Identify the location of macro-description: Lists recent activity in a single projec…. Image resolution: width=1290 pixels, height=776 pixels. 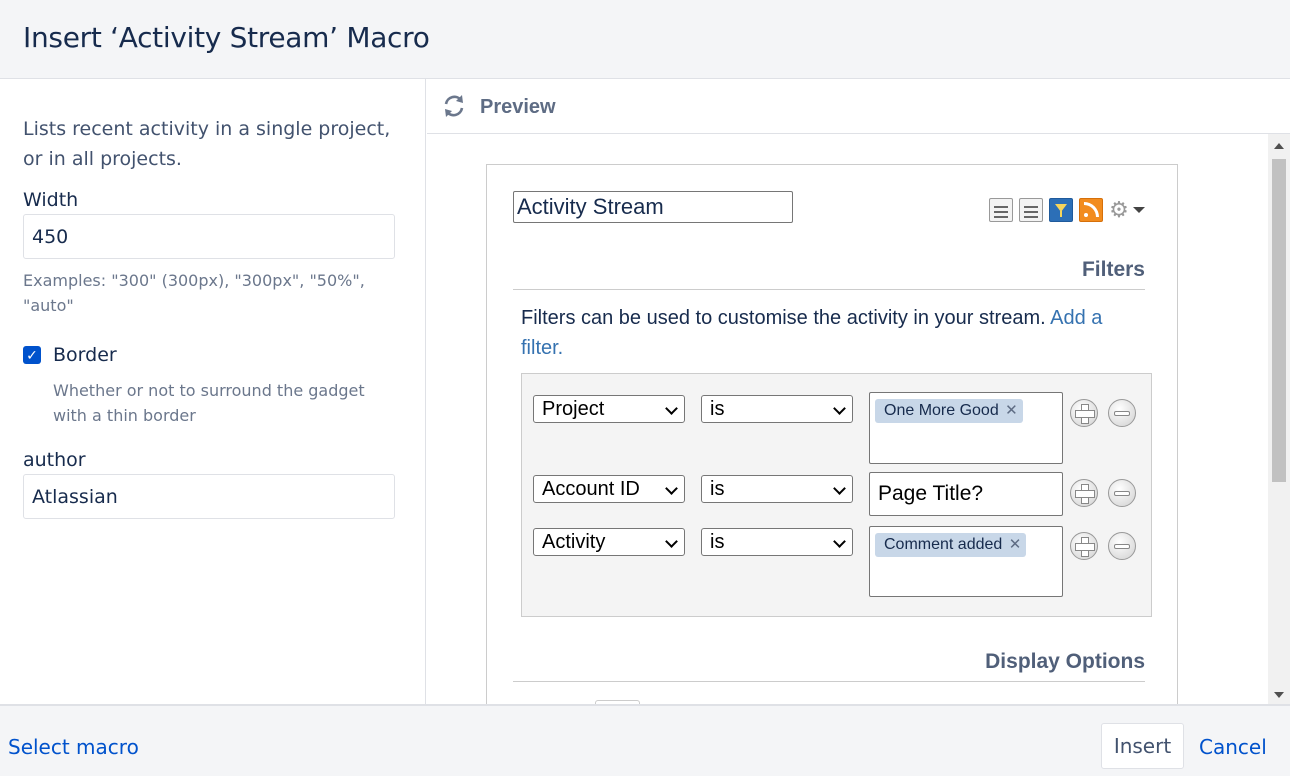
(207, 144).